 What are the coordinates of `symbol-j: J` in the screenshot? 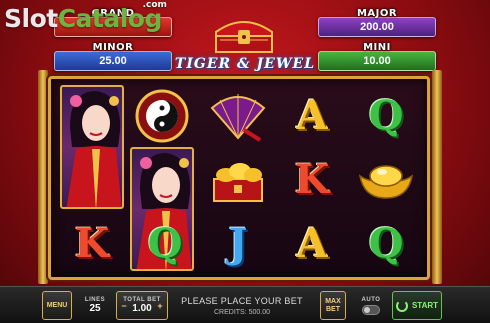 It's located at (238, 243).